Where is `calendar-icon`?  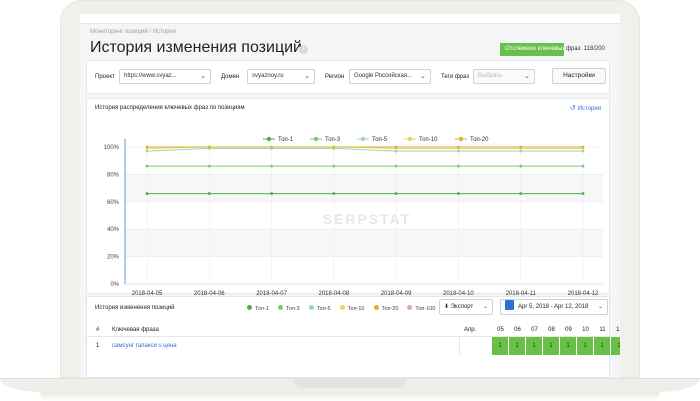 calendar-icon is located at coordinates (509, 305).